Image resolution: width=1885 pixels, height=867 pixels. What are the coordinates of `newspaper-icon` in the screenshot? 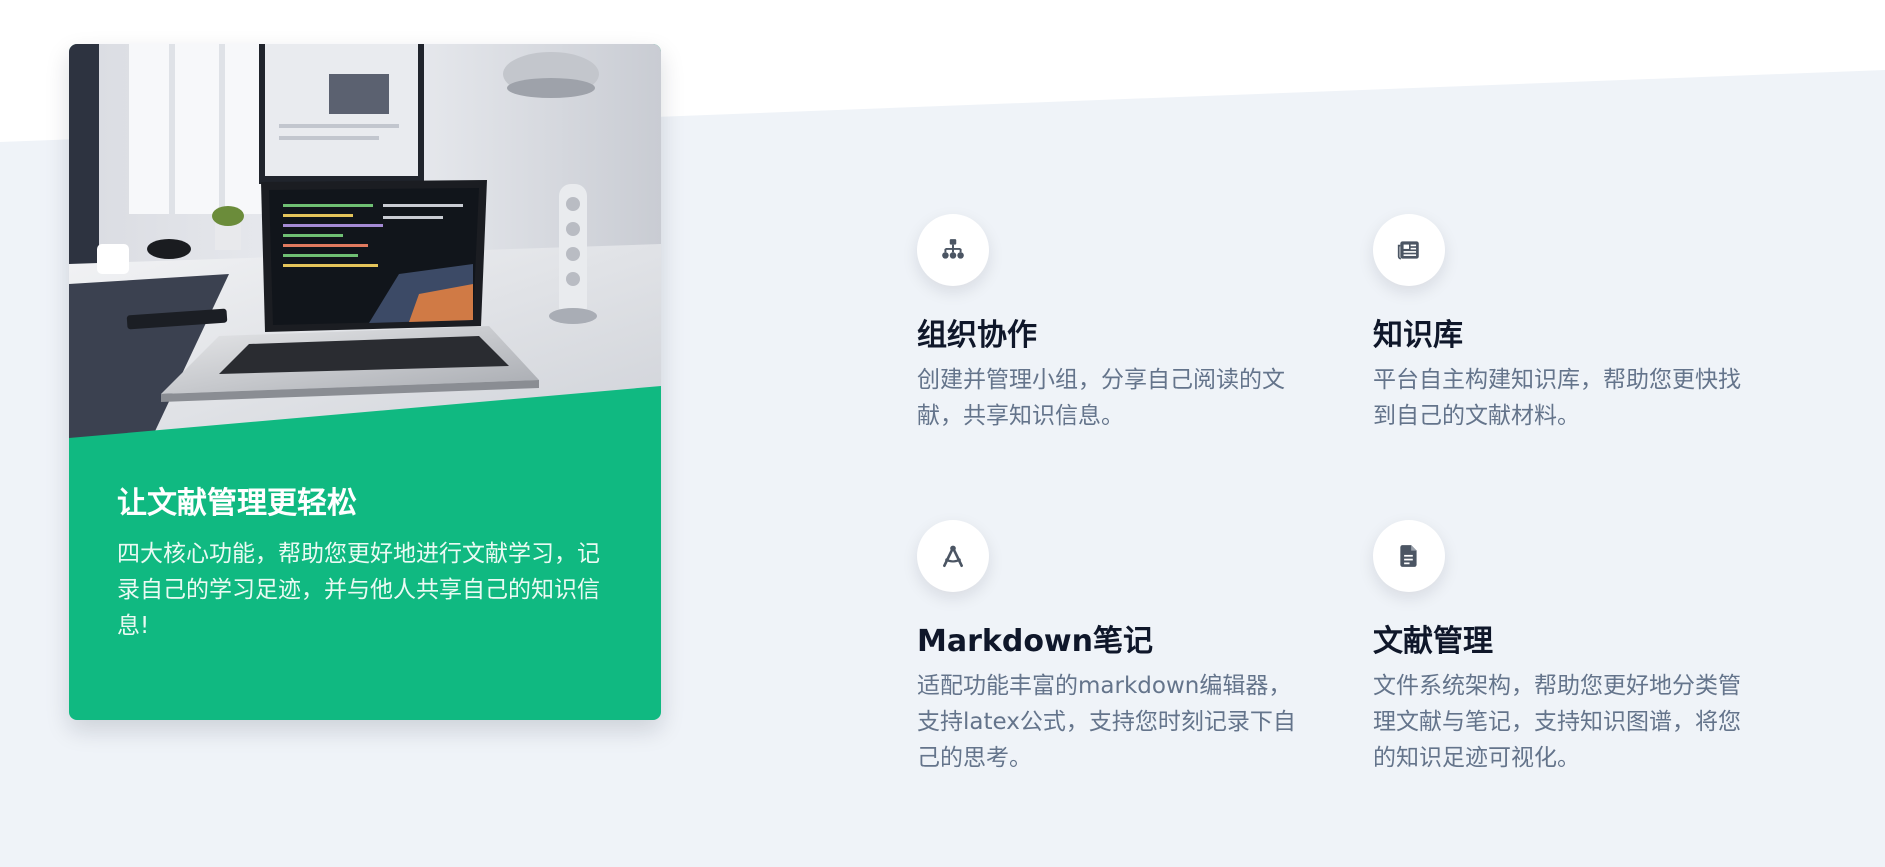 It's located at (1408, 250).